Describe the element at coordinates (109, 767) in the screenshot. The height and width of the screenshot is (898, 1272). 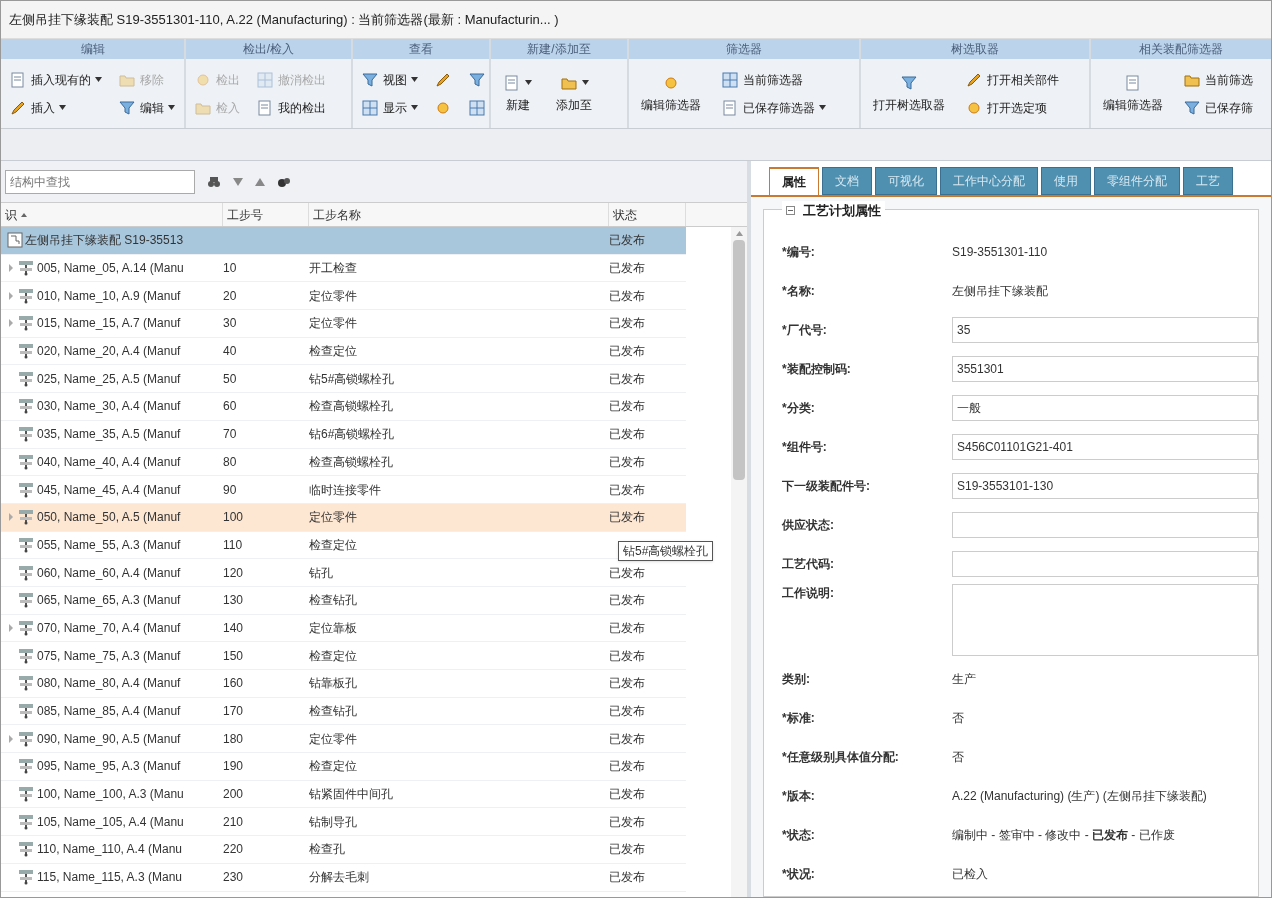
I see `tree-label: 095, Name_95, A.3 (Manuf` at that location.